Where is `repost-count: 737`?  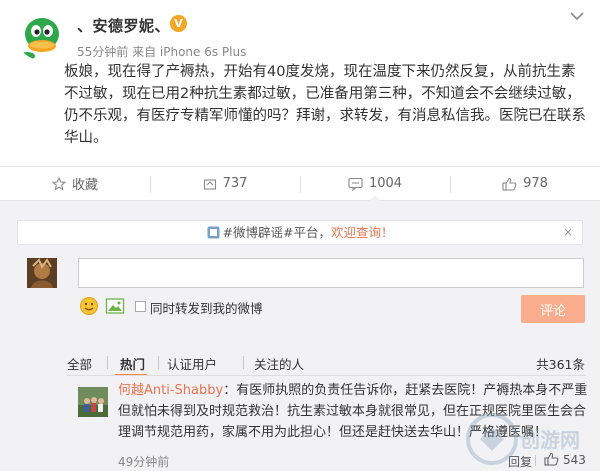 repost-count: 737 is located at coordinates (235, 183).